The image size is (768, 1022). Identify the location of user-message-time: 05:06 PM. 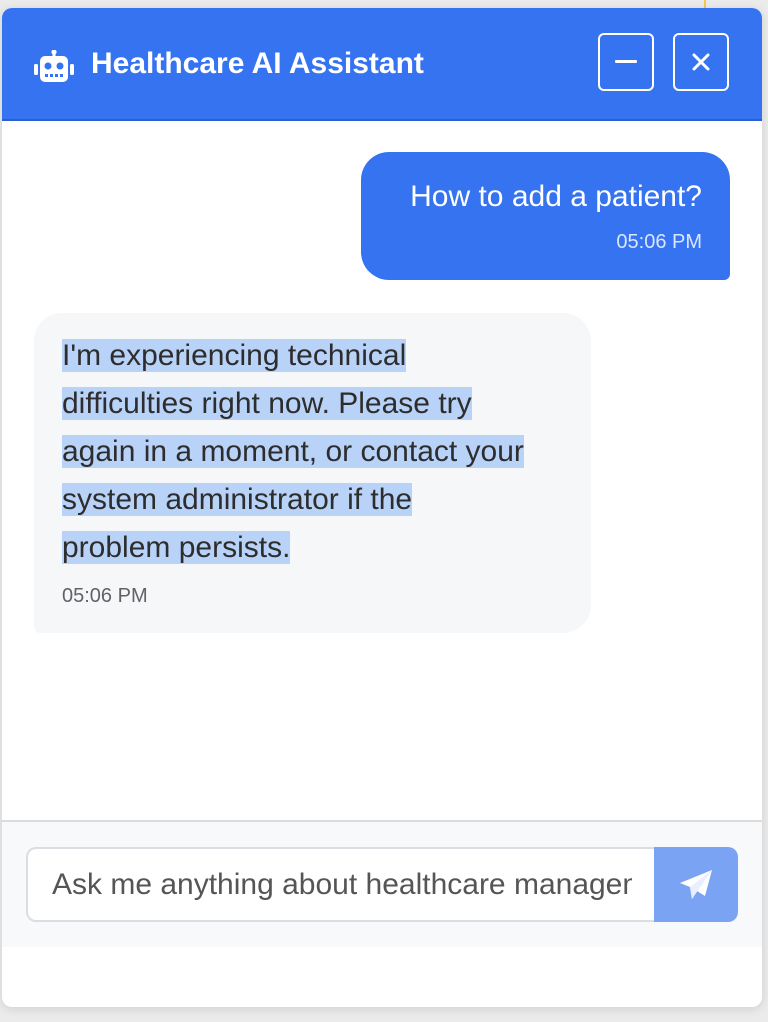
(659, 242).